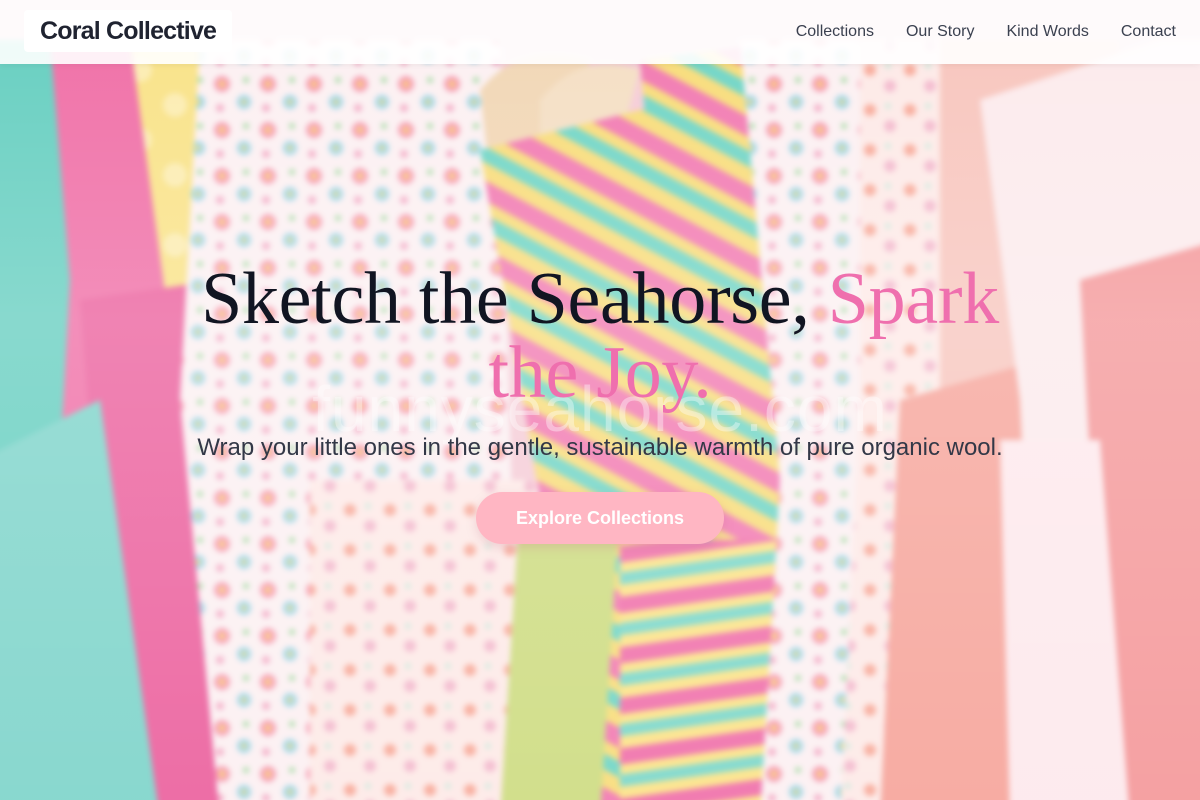 This screenshot has height=800, width=1200. I want to click on nav-link-our-story: Our Story, so click(940, 32).